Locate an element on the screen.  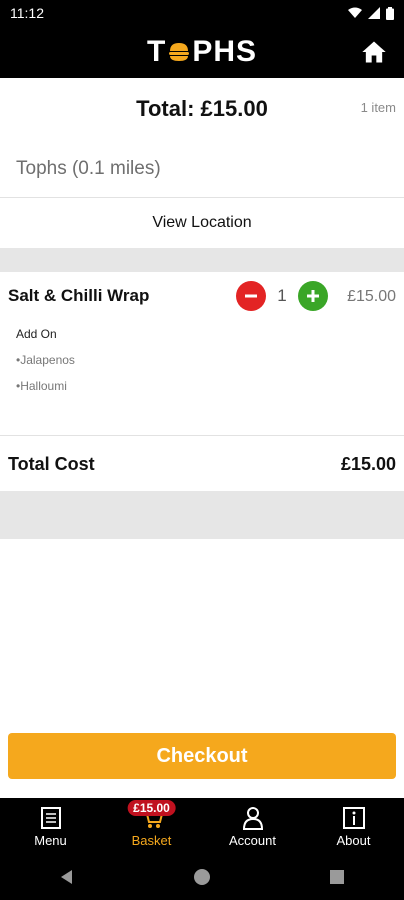
status-icons is located at coordinates (371, 13).